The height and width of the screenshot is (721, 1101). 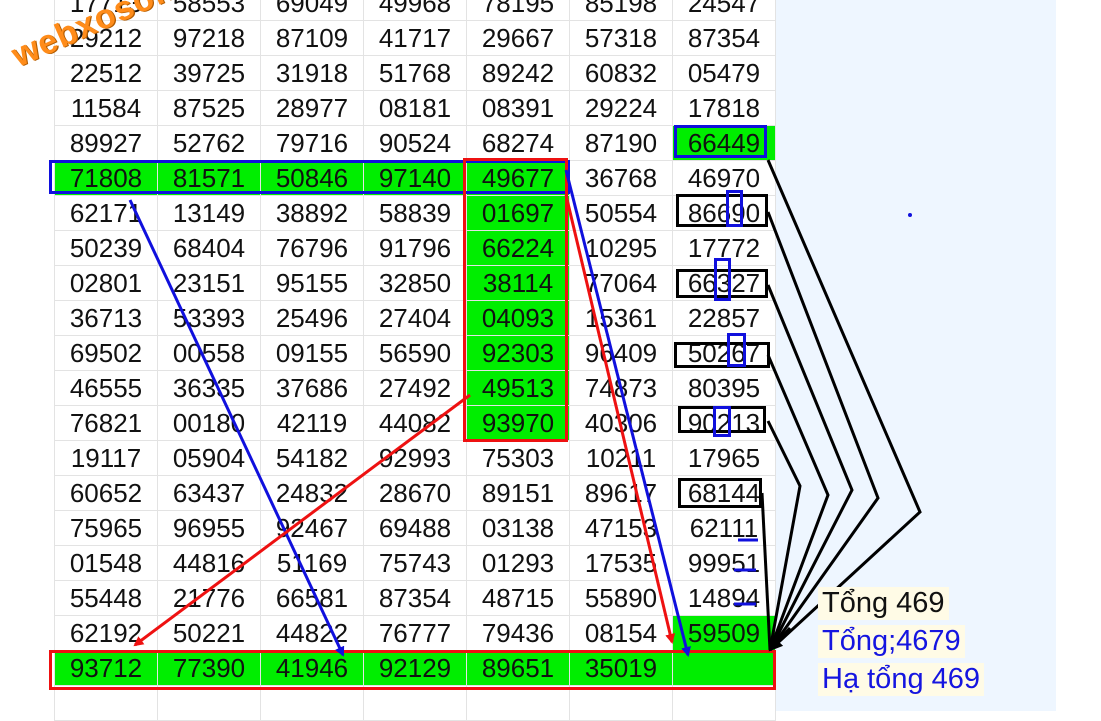 What do you see at coordinates (883, 603) in the screenshot?
I see `note-sum: Tổng 469` at bounding box center [883, 603].